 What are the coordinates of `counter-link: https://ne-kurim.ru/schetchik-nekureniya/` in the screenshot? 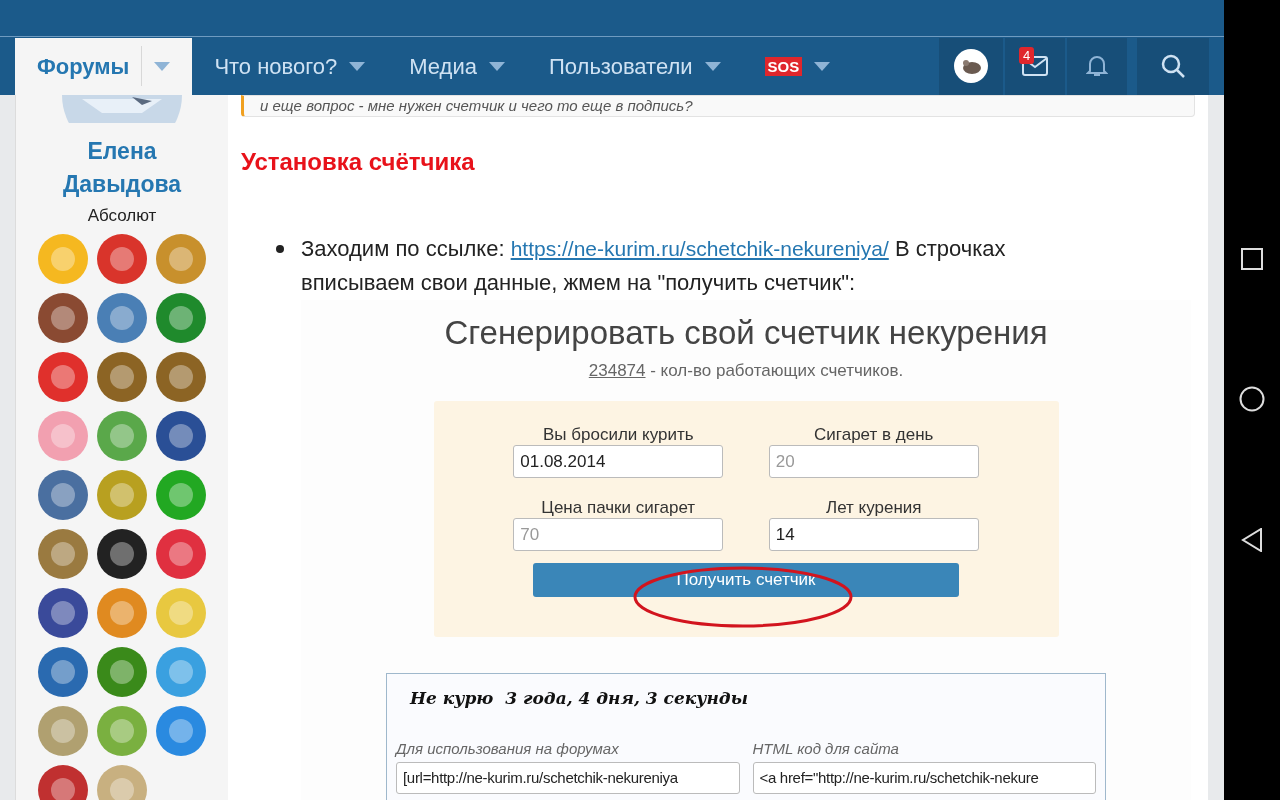 It's located at (699, 248).